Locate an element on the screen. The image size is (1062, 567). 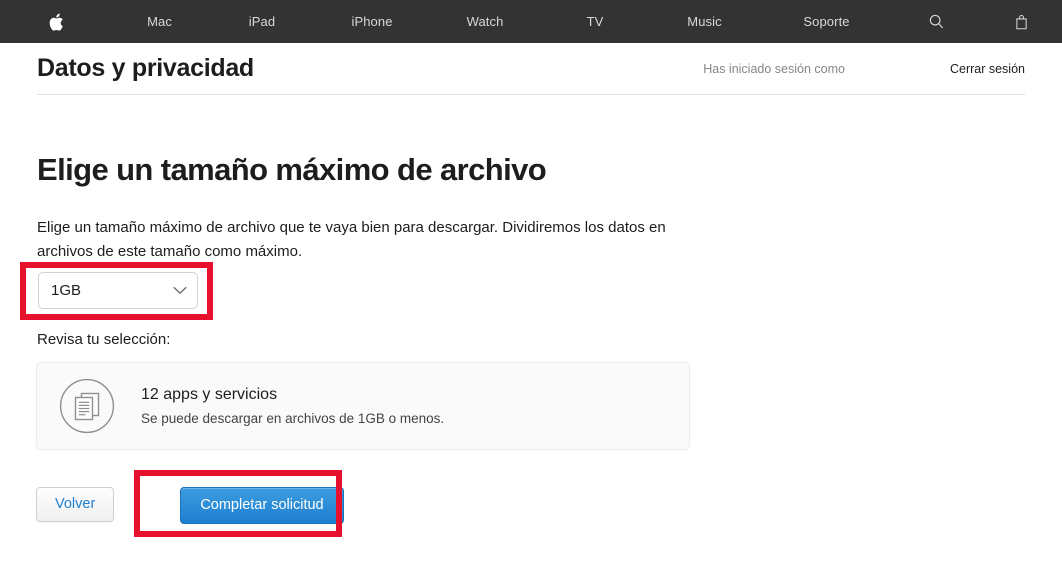
file-size-select-wrapper: 1GB is located at coordinates (118, 290).